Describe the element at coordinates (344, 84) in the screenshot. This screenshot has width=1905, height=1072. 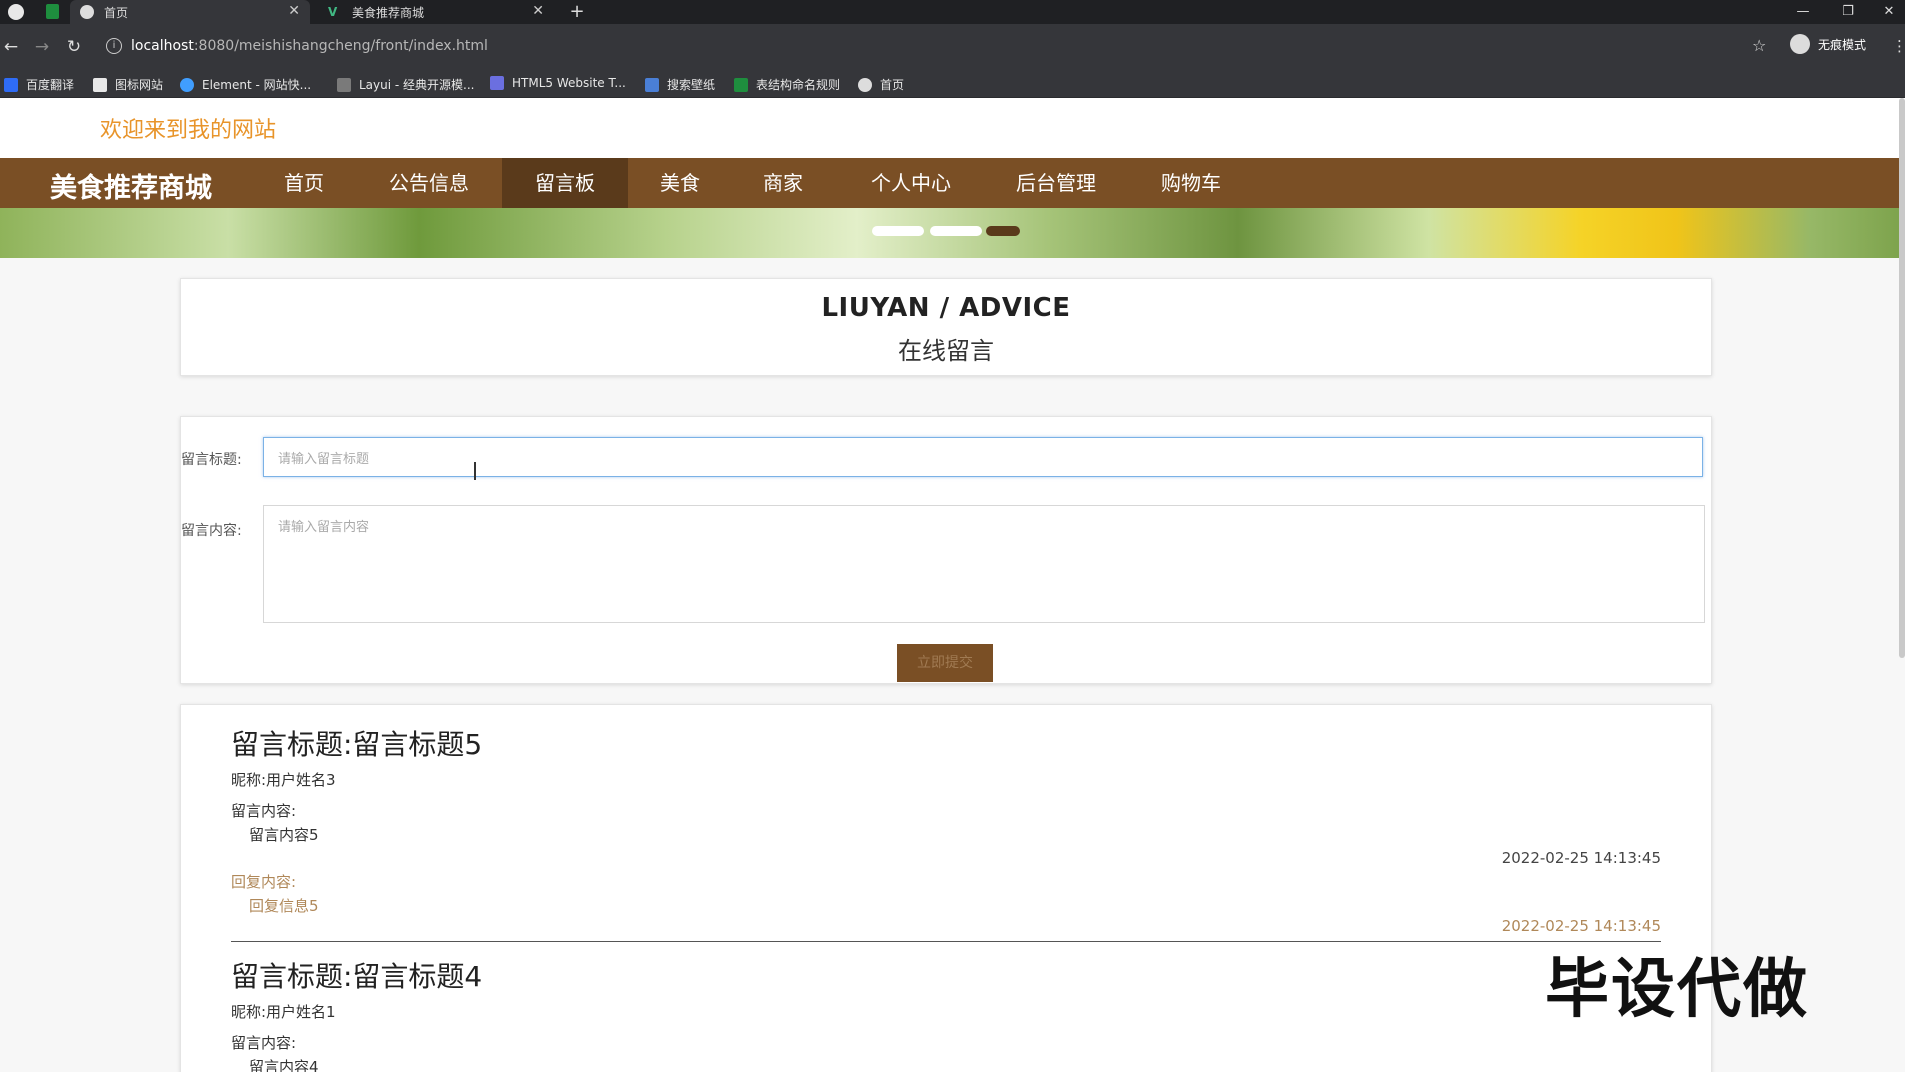
I see `layui-icon` at that location.